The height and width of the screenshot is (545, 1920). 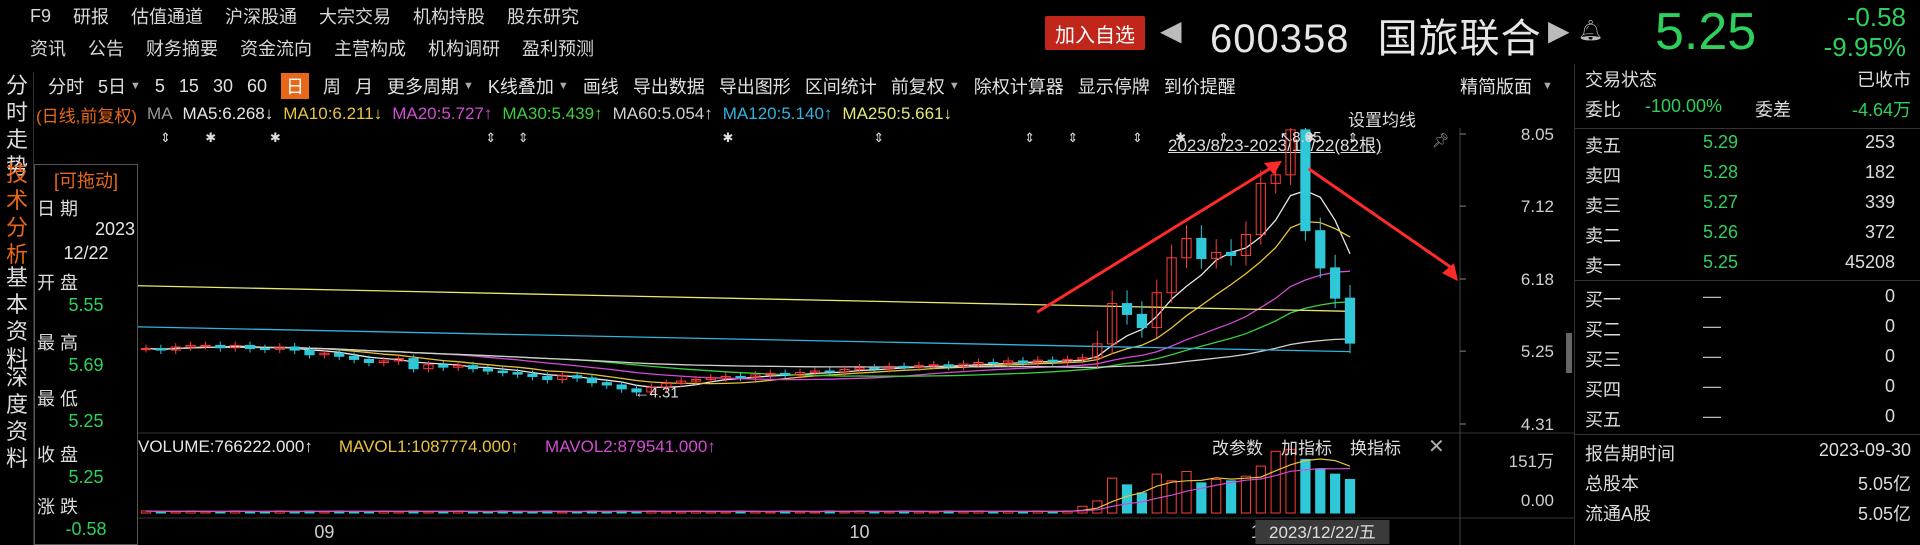 I want to click on nav-item: 股东研究, so click(x=543, y=16).